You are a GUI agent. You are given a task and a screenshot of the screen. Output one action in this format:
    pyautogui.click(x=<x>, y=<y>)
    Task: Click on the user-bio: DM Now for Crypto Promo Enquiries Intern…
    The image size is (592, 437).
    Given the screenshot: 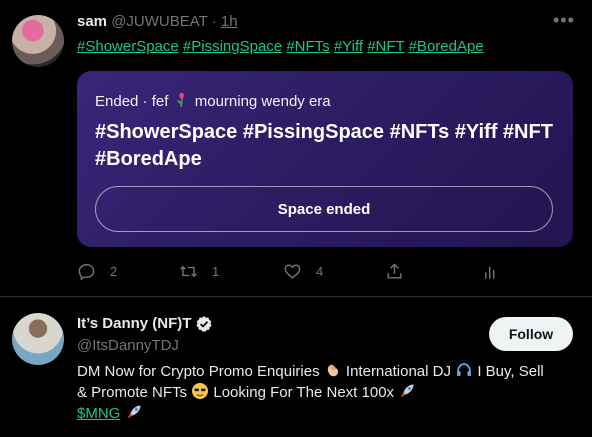 What is the action you would take?
    pyautogui.click(x=317, y=392)
    